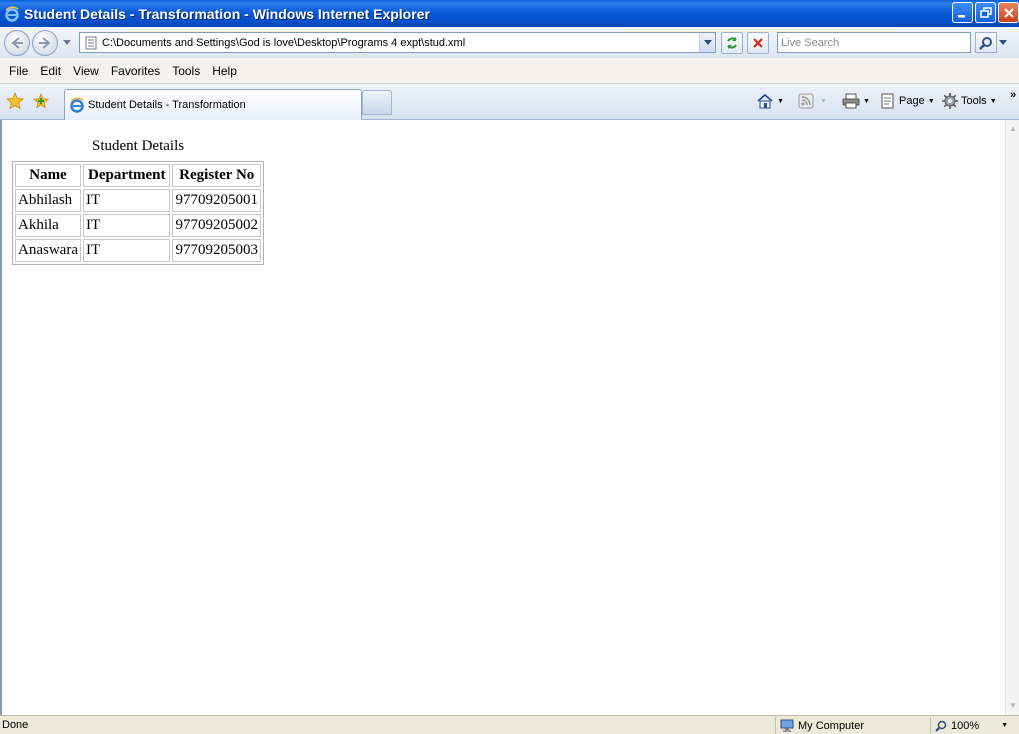 This screenshot has width=1019, height=734. I want to click on stop-button, so click(758, 42).